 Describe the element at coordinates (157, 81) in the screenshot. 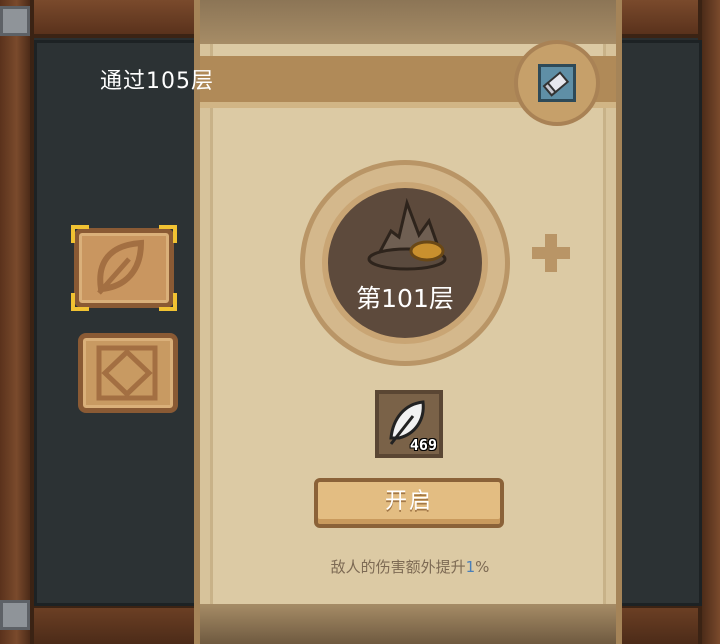

I see `panel-title: 通过105层` at that location.